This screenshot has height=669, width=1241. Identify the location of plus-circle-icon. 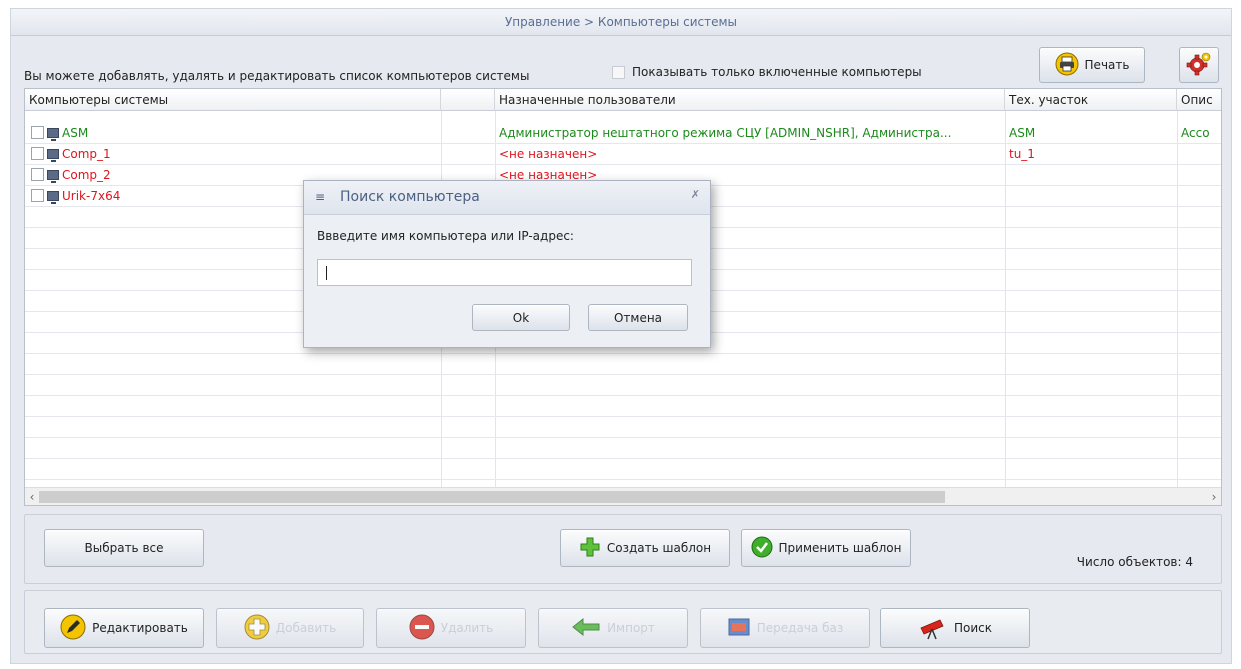
(257, 628).